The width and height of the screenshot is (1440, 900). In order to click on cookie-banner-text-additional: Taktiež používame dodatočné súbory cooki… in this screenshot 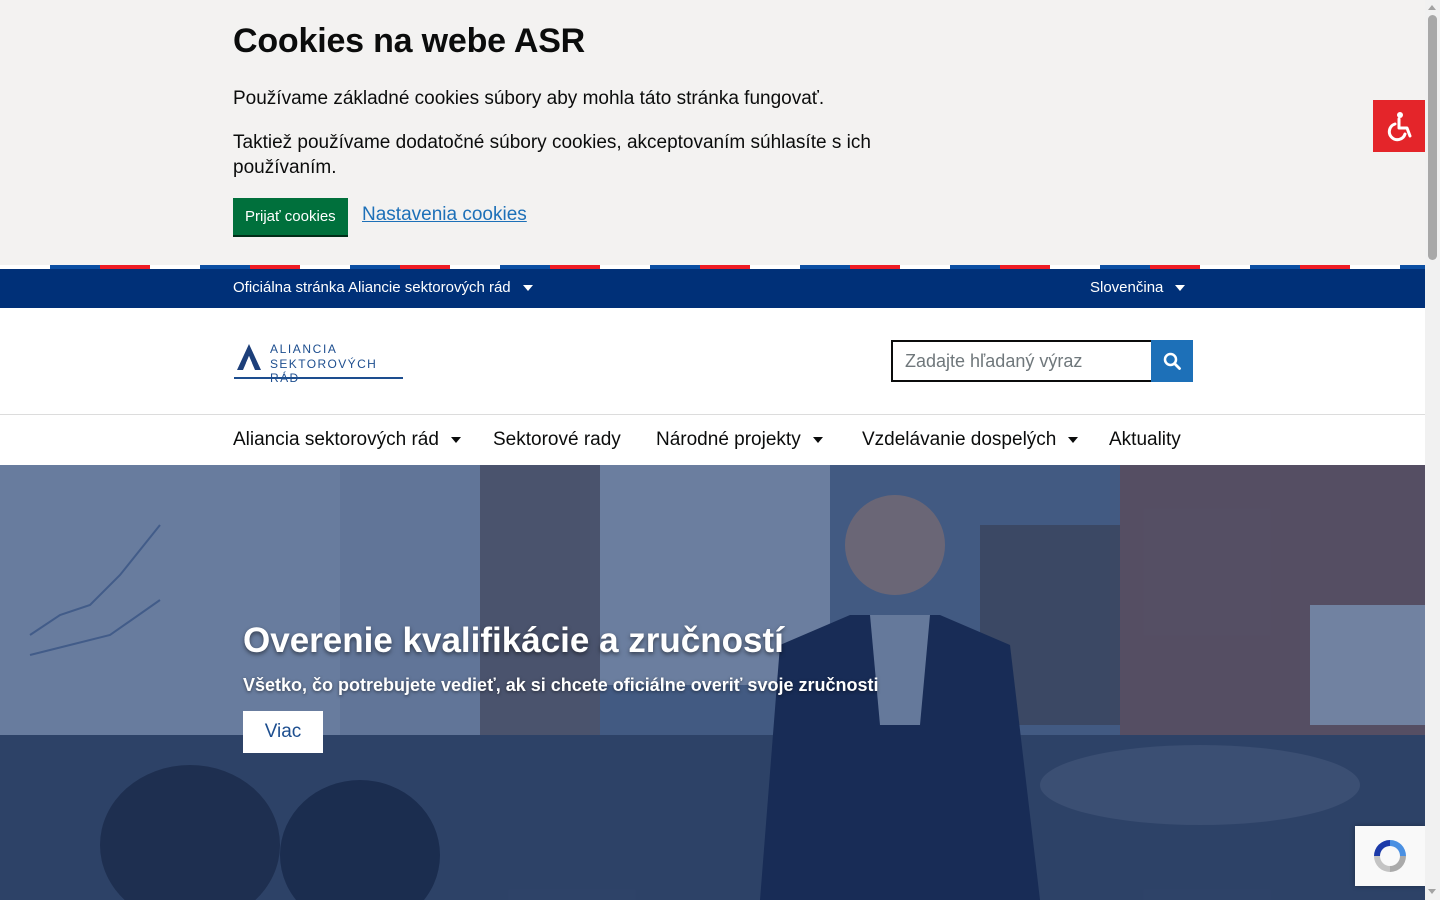, I will do `click(552, 155)`.